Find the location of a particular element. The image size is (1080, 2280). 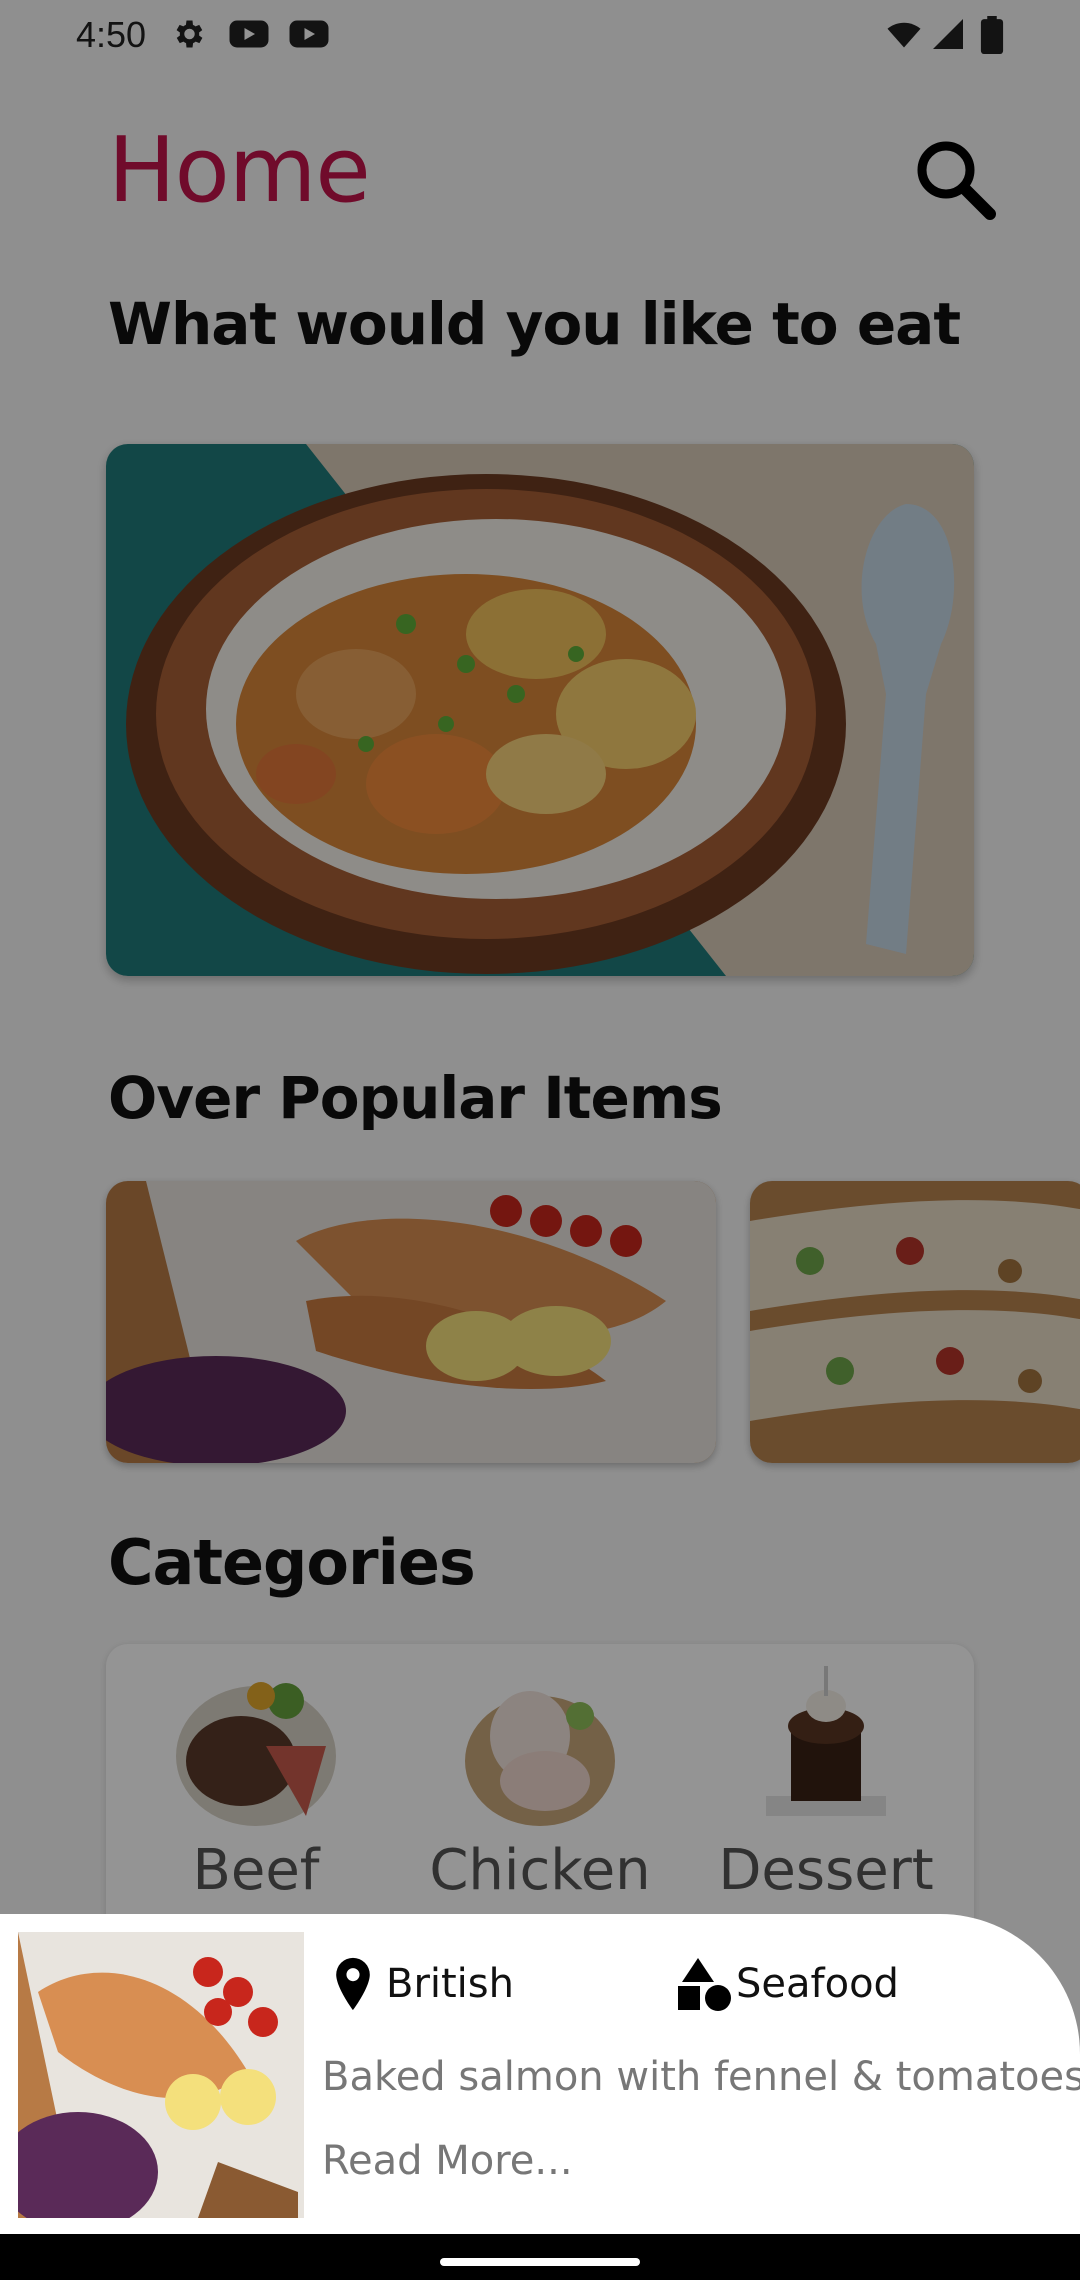

location-pin-icon is located at coordinates (353, 1984).